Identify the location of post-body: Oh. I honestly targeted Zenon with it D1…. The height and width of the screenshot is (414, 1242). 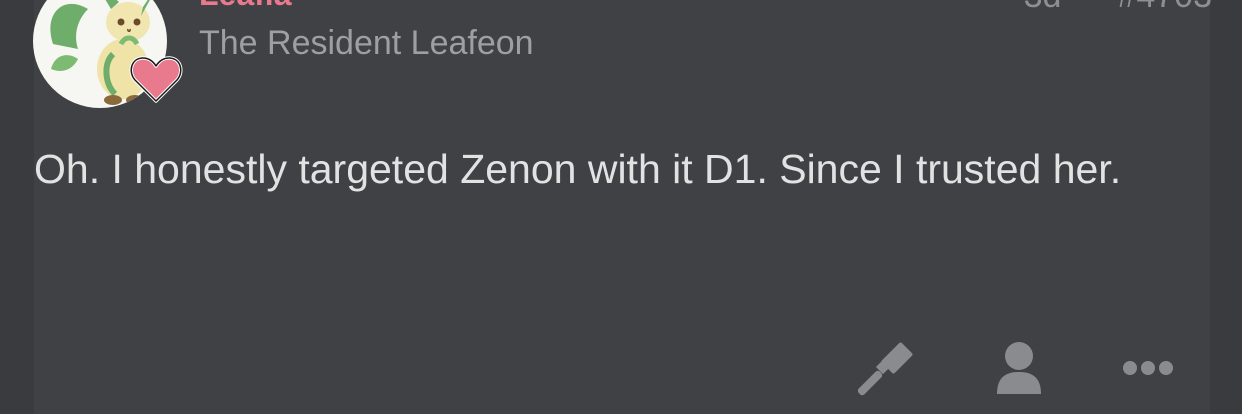
(578, 169).